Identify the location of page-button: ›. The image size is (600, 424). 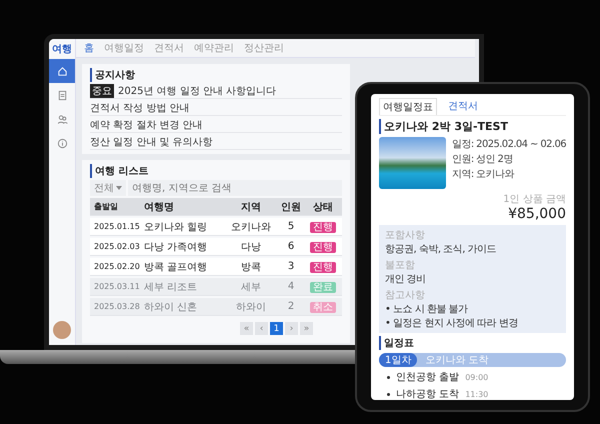
(291, 328).